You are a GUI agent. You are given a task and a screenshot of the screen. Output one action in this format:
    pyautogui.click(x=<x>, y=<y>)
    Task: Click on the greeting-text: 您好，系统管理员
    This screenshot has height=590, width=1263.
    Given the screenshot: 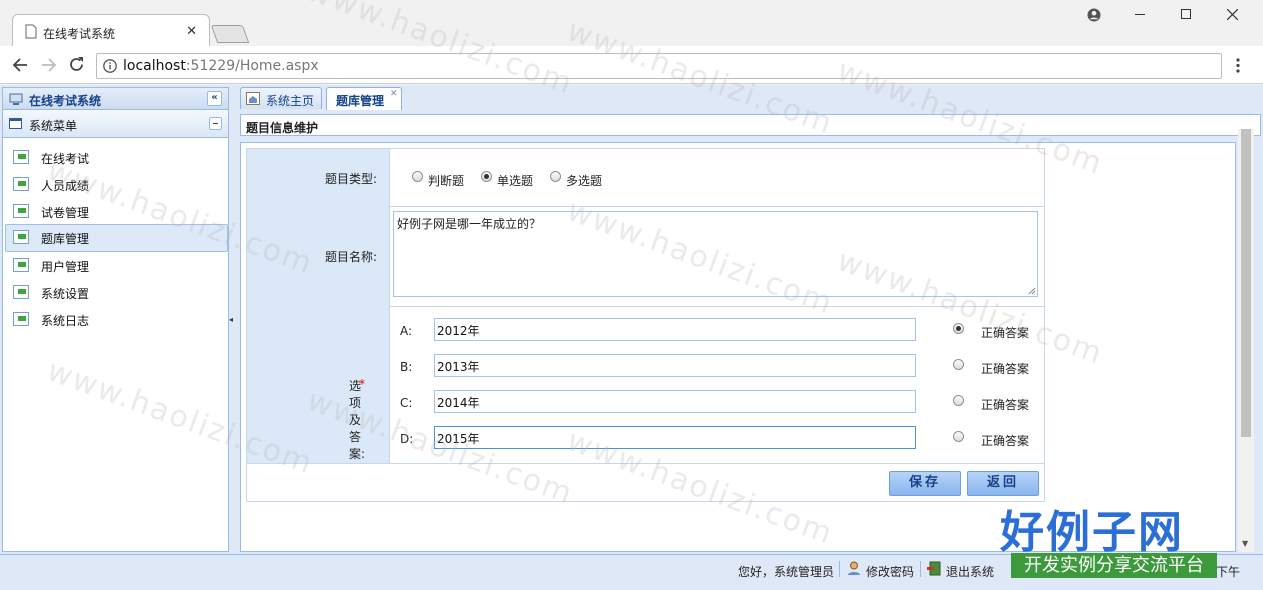 What is the action you would take?
    pyautogui.click(x=786, y=572)
    